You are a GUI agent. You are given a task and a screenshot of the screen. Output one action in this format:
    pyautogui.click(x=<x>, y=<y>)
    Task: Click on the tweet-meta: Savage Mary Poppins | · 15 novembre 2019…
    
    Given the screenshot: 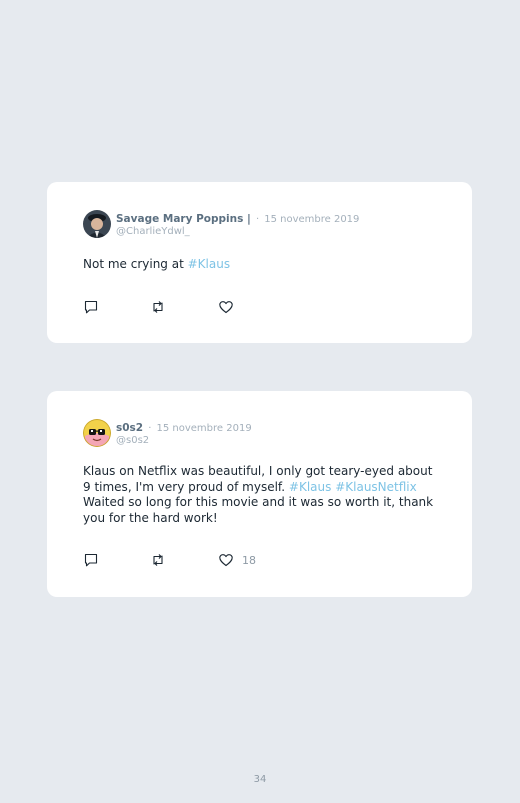 What is the action you would take?
    pyautogui.click(x=237, y=224)
    